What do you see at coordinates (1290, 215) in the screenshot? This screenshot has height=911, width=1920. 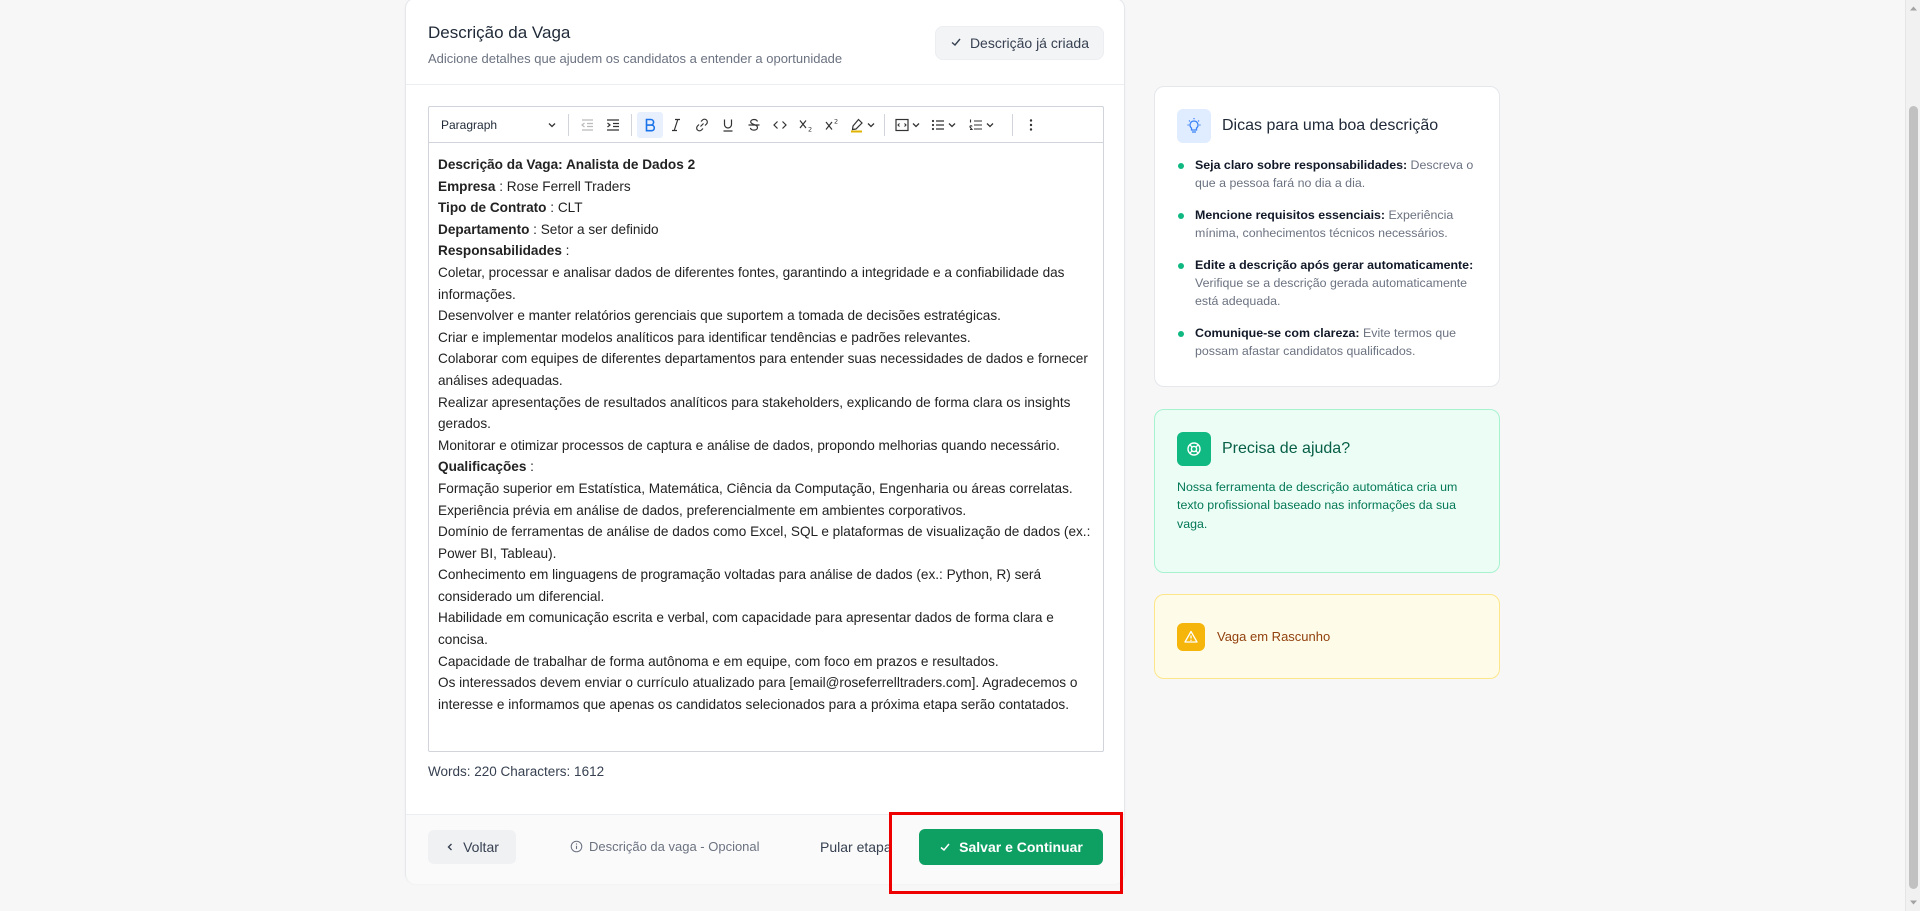 I see `tip-heading: Mencione requisitos essenciais:` at bounding box center [1290, 215].